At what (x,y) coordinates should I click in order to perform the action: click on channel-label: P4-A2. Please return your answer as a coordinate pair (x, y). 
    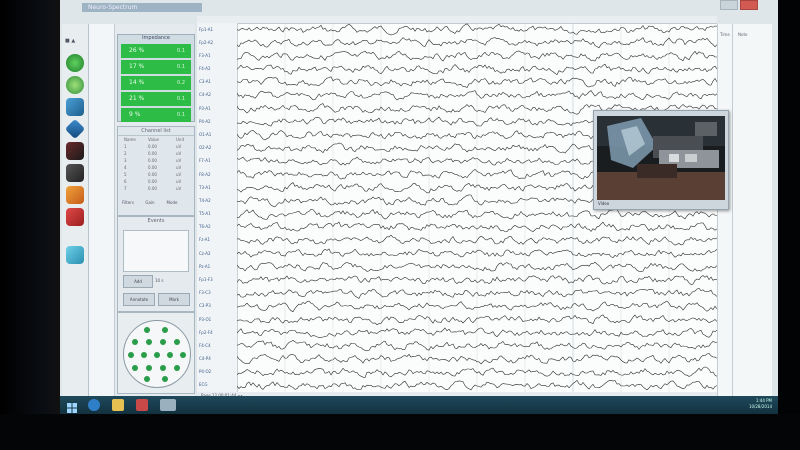
    Looking at the image, I should click on (205, 121).